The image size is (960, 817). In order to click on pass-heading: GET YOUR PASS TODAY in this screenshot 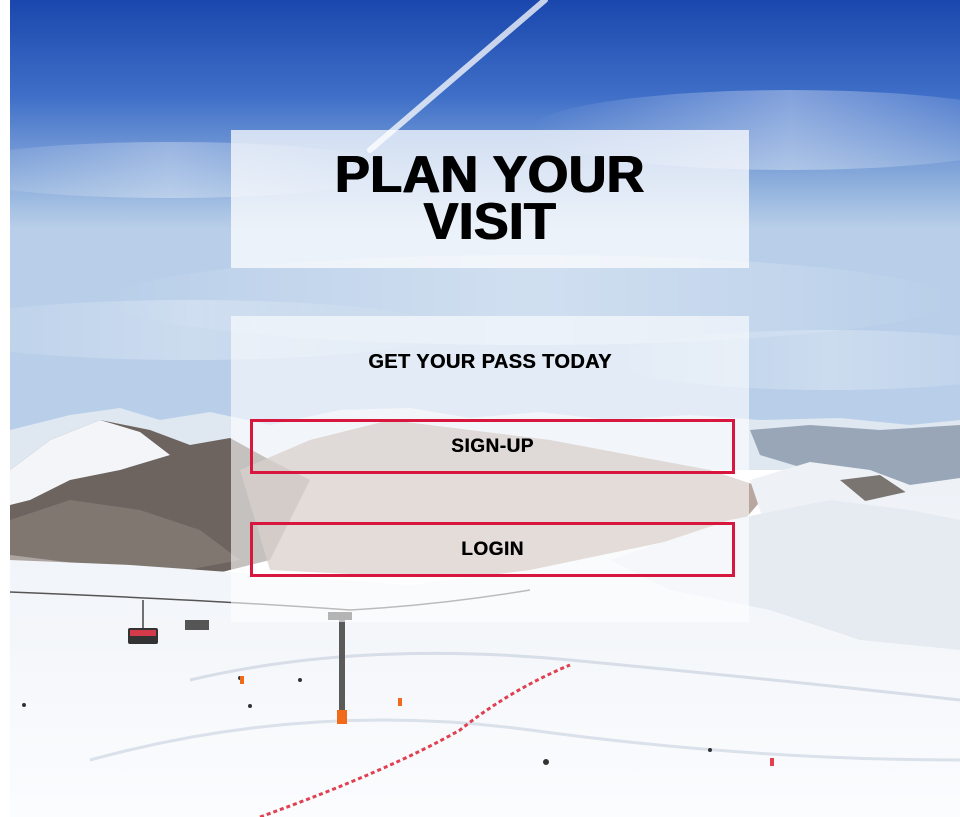, I will do `click(490, 362)`.